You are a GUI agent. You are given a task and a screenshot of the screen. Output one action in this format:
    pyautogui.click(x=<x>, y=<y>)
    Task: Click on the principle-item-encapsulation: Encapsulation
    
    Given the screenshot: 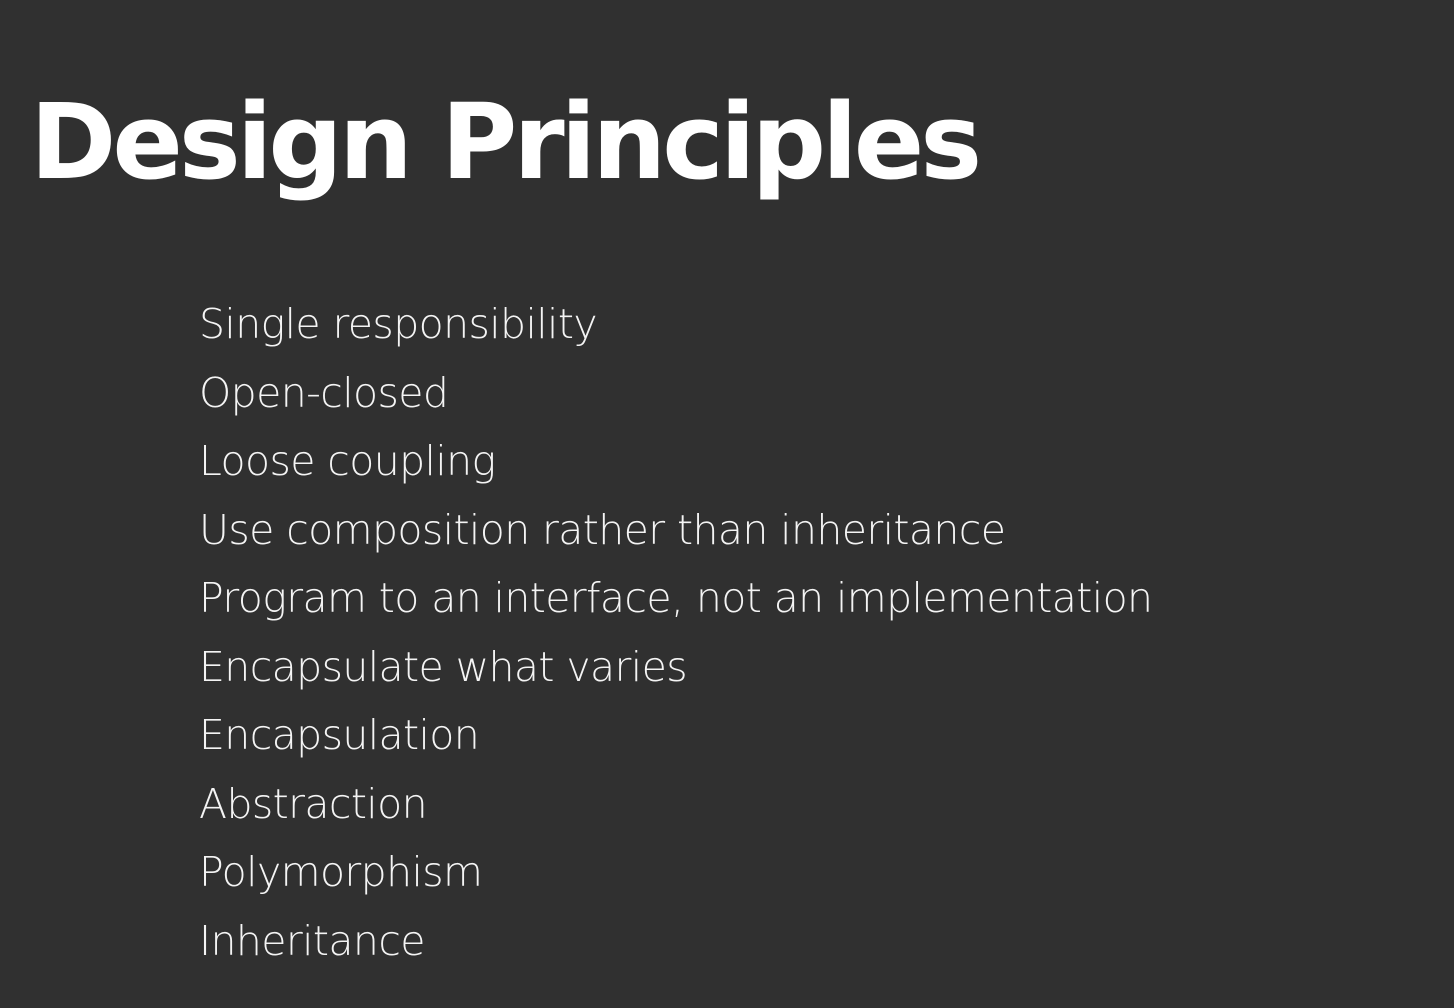 What is the action you would take?
    pyautogui.click(x=339, y=735)
    